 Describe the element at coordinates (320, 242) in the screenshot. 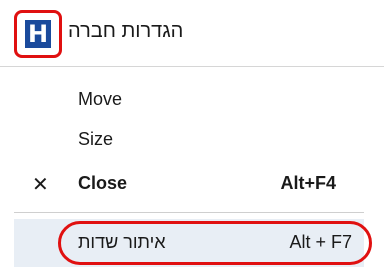

I see `menu-item-shortcut: Alt + F7` at that location.